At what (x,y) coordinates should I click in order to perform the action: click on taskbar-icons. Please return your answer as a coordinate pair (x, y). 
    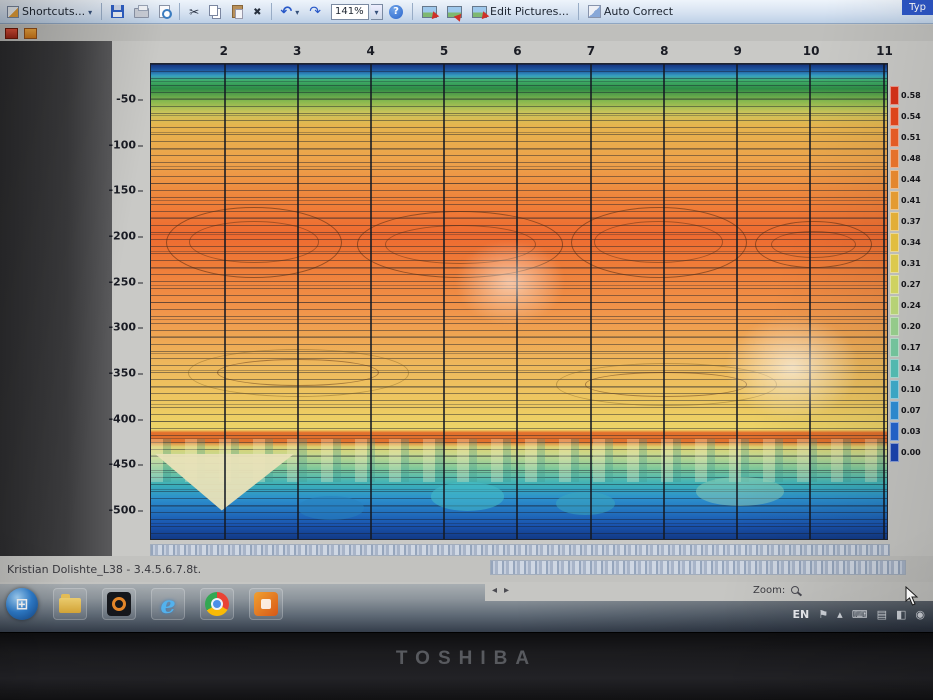
    Looking at the image, I should click on (144, 604).